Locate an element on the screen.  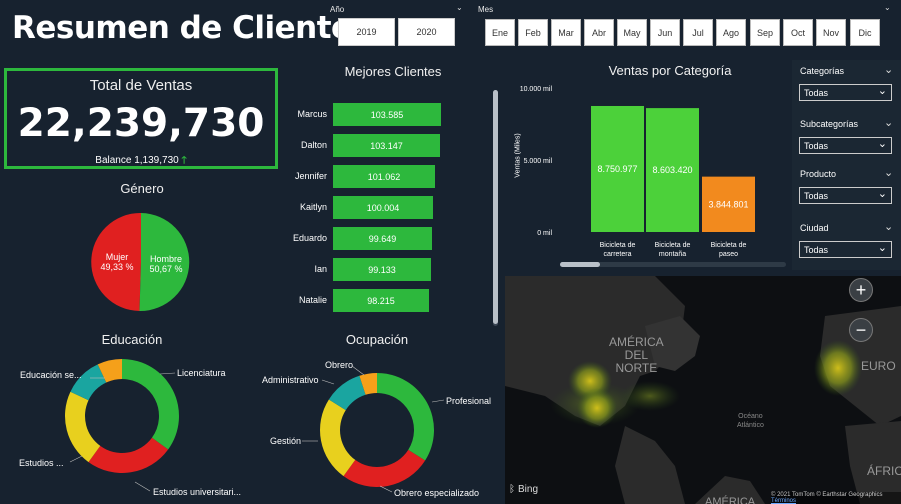
bar-value-label: 8.603.420 is located at coordinates (672, 170).